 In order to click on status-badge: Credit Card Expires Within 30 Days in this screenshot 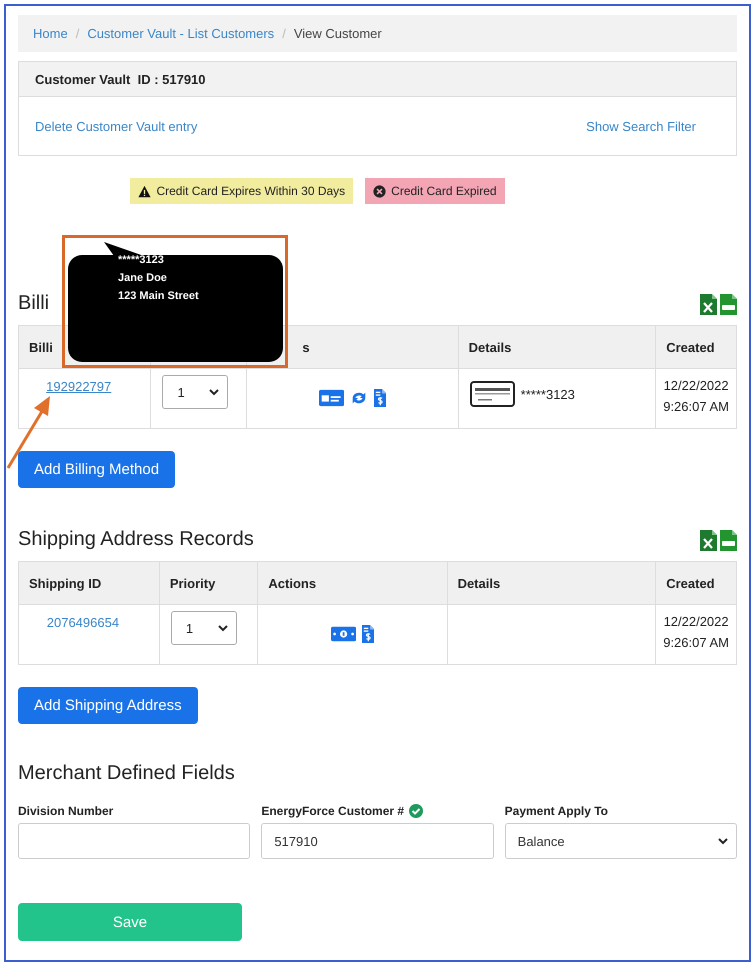, I will do `click(242, 191)`.